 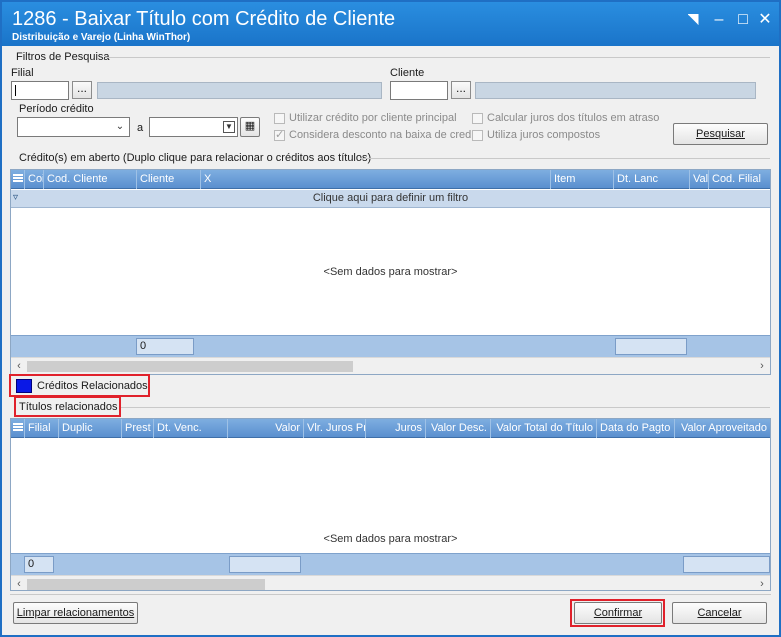 What do you see at coordinates (477, 135) in the screenshot?
I see `juros-compostos-checkbox` at bounding box center [477, 135].